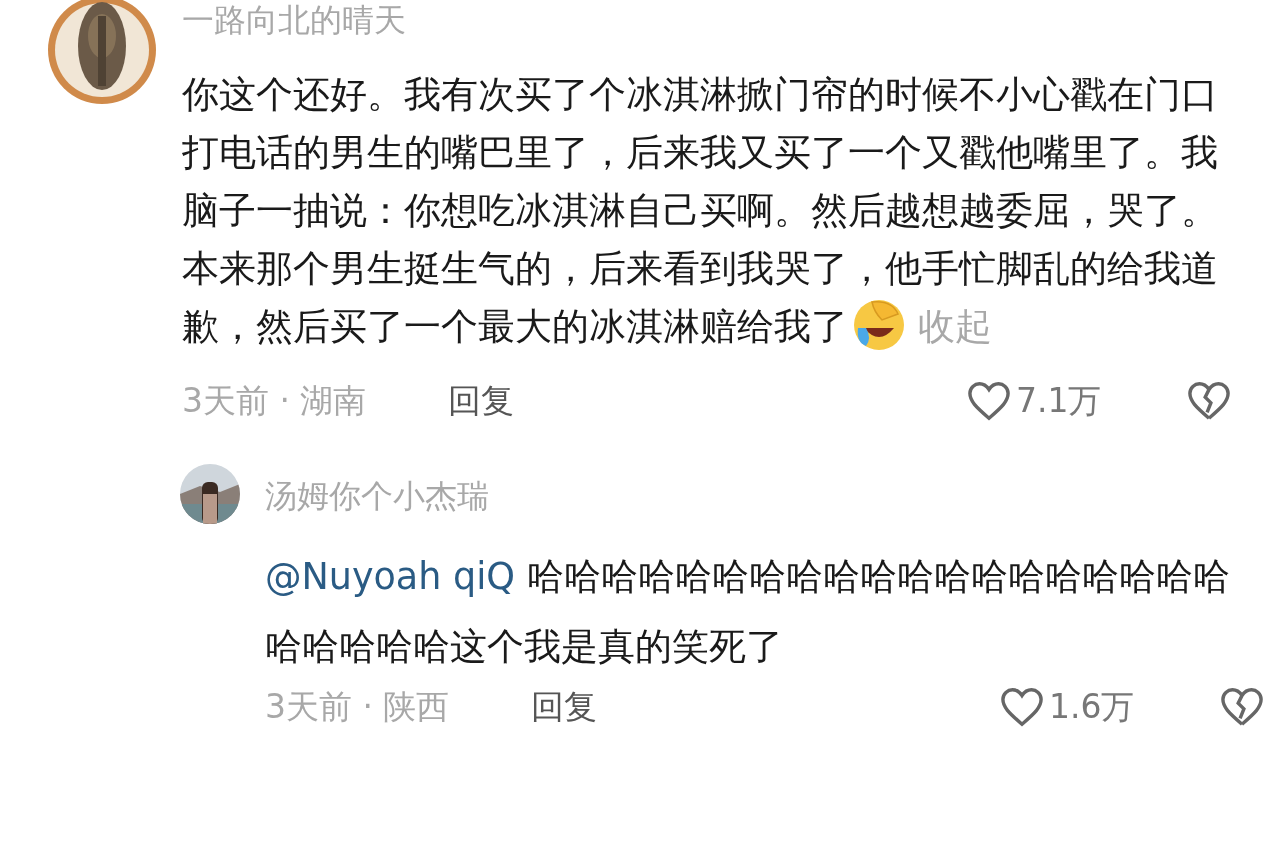 The width and height of the screenshot is (1284, 841). Describe the element at coordinates (748, 612) in the screenshot. I see `reply-text: @Nuyoah qiQ 哈哈哈哈哈哈哈哈哈哈哈哈哈哈哈哈哈哈哈哈哈哈哈哈这个我是真的笑死了` at that location.